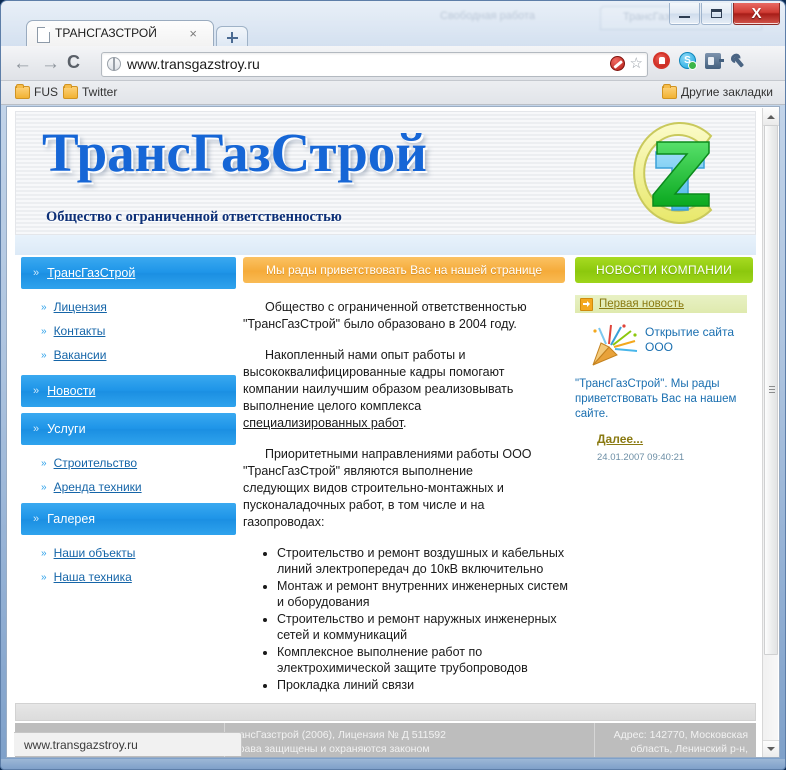 This screenshot has height=770, width=786. What do you see at coordinates (425, 685) in the screenshot?
I see `list-item: Прокладка линий связи` at bounding box center [425, 685].